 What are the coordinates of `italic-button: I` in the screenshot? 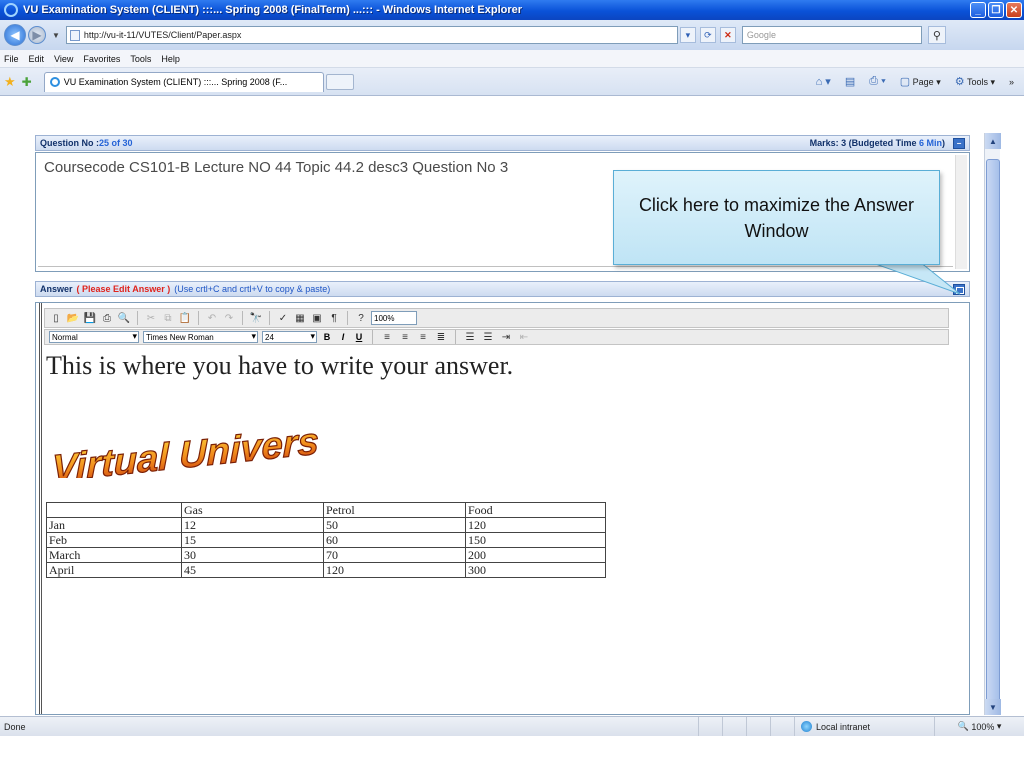 It's located at (343, 337).